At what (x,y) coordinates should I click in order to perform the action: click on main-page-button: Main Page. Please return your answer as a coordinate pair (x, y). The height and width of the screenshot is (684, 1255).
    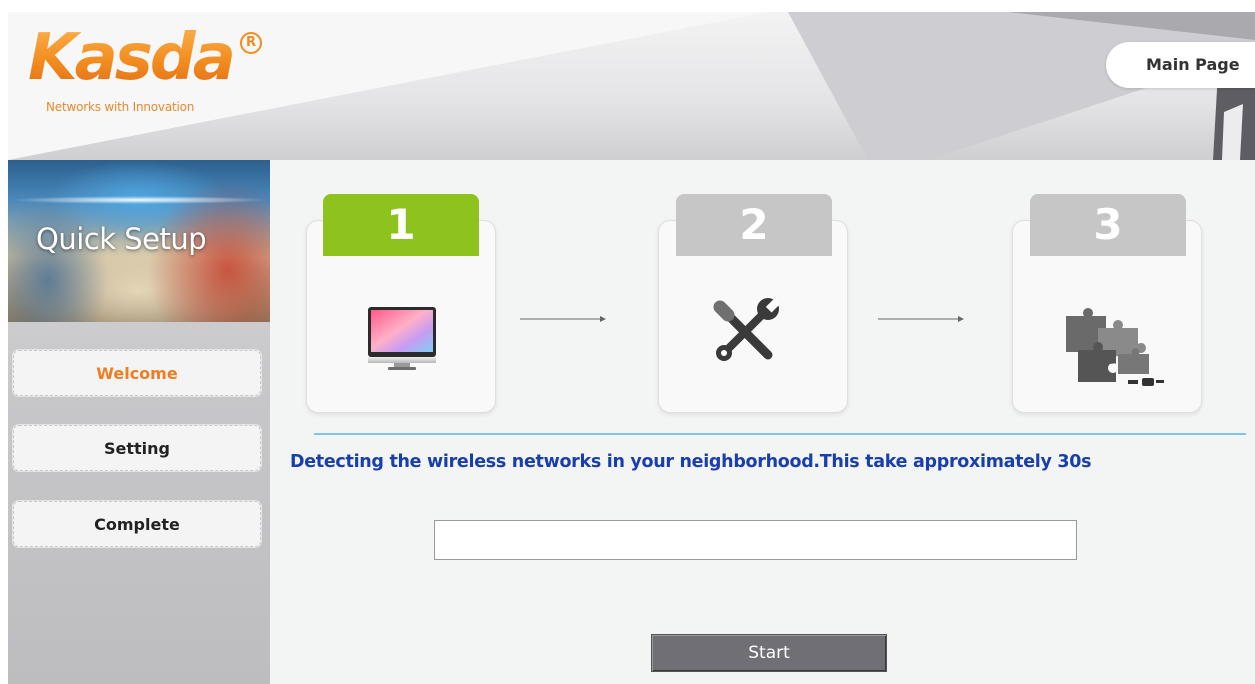
    Looking at the image, I should click on (1180, 65).